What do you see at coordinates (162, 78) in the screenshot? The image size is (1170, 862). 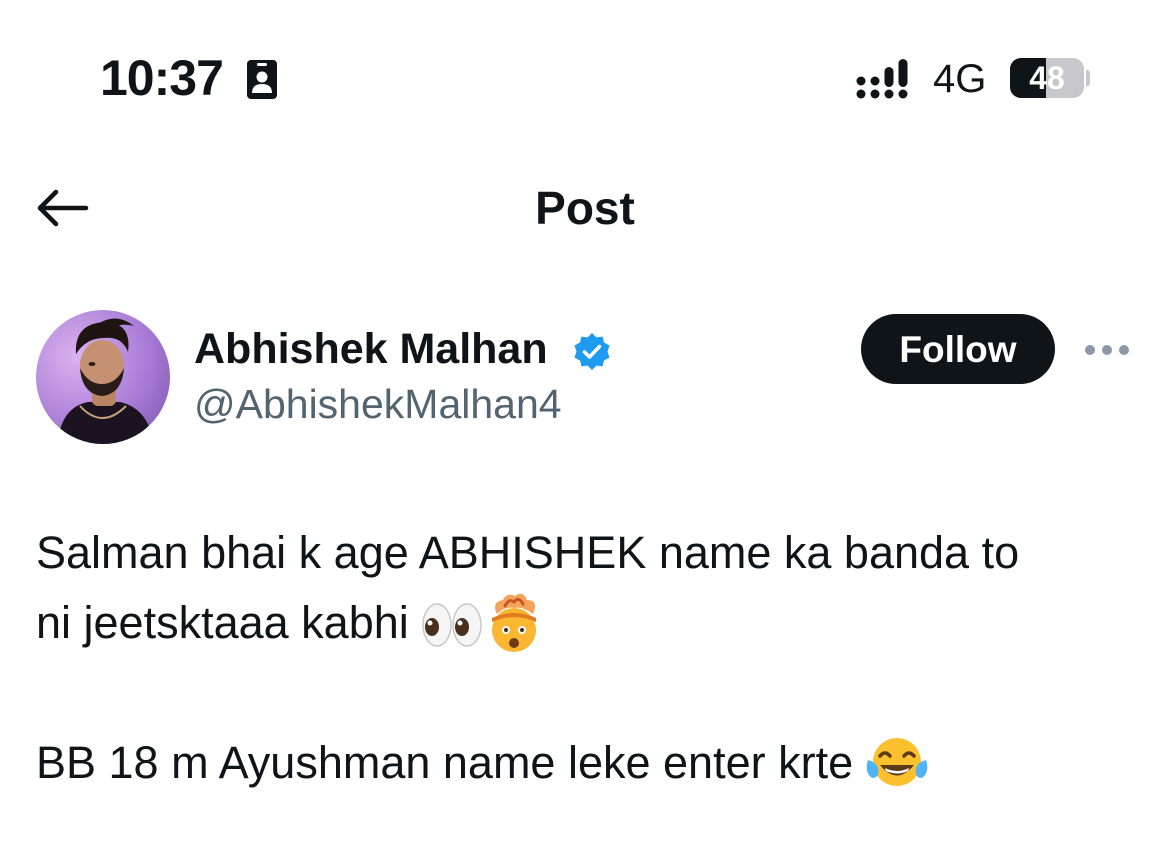 I see `status-time: 10:37` at bounding box center [162, 78].